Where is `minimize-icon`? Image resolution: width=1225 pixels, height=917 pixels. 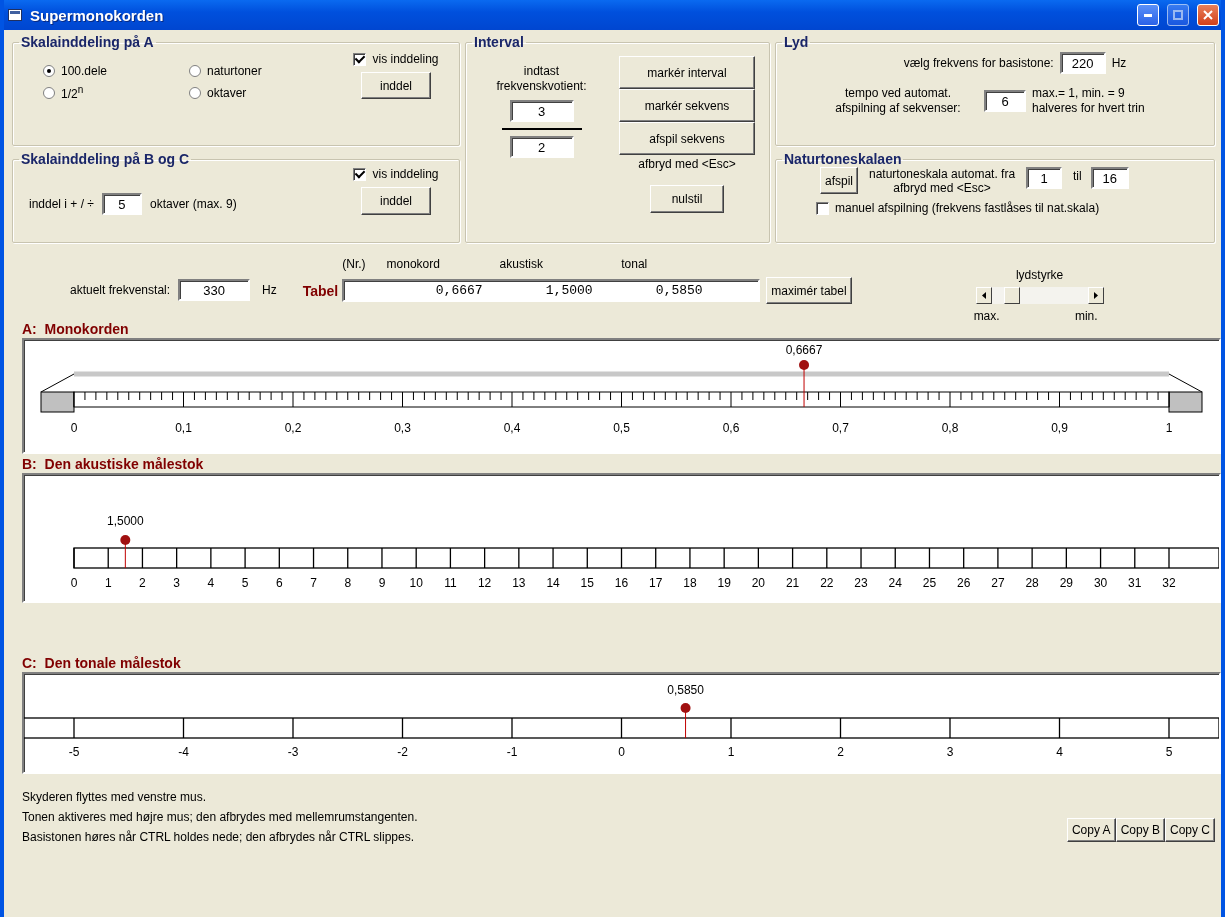 minimize-icon is located at coordinates (1148, 15).